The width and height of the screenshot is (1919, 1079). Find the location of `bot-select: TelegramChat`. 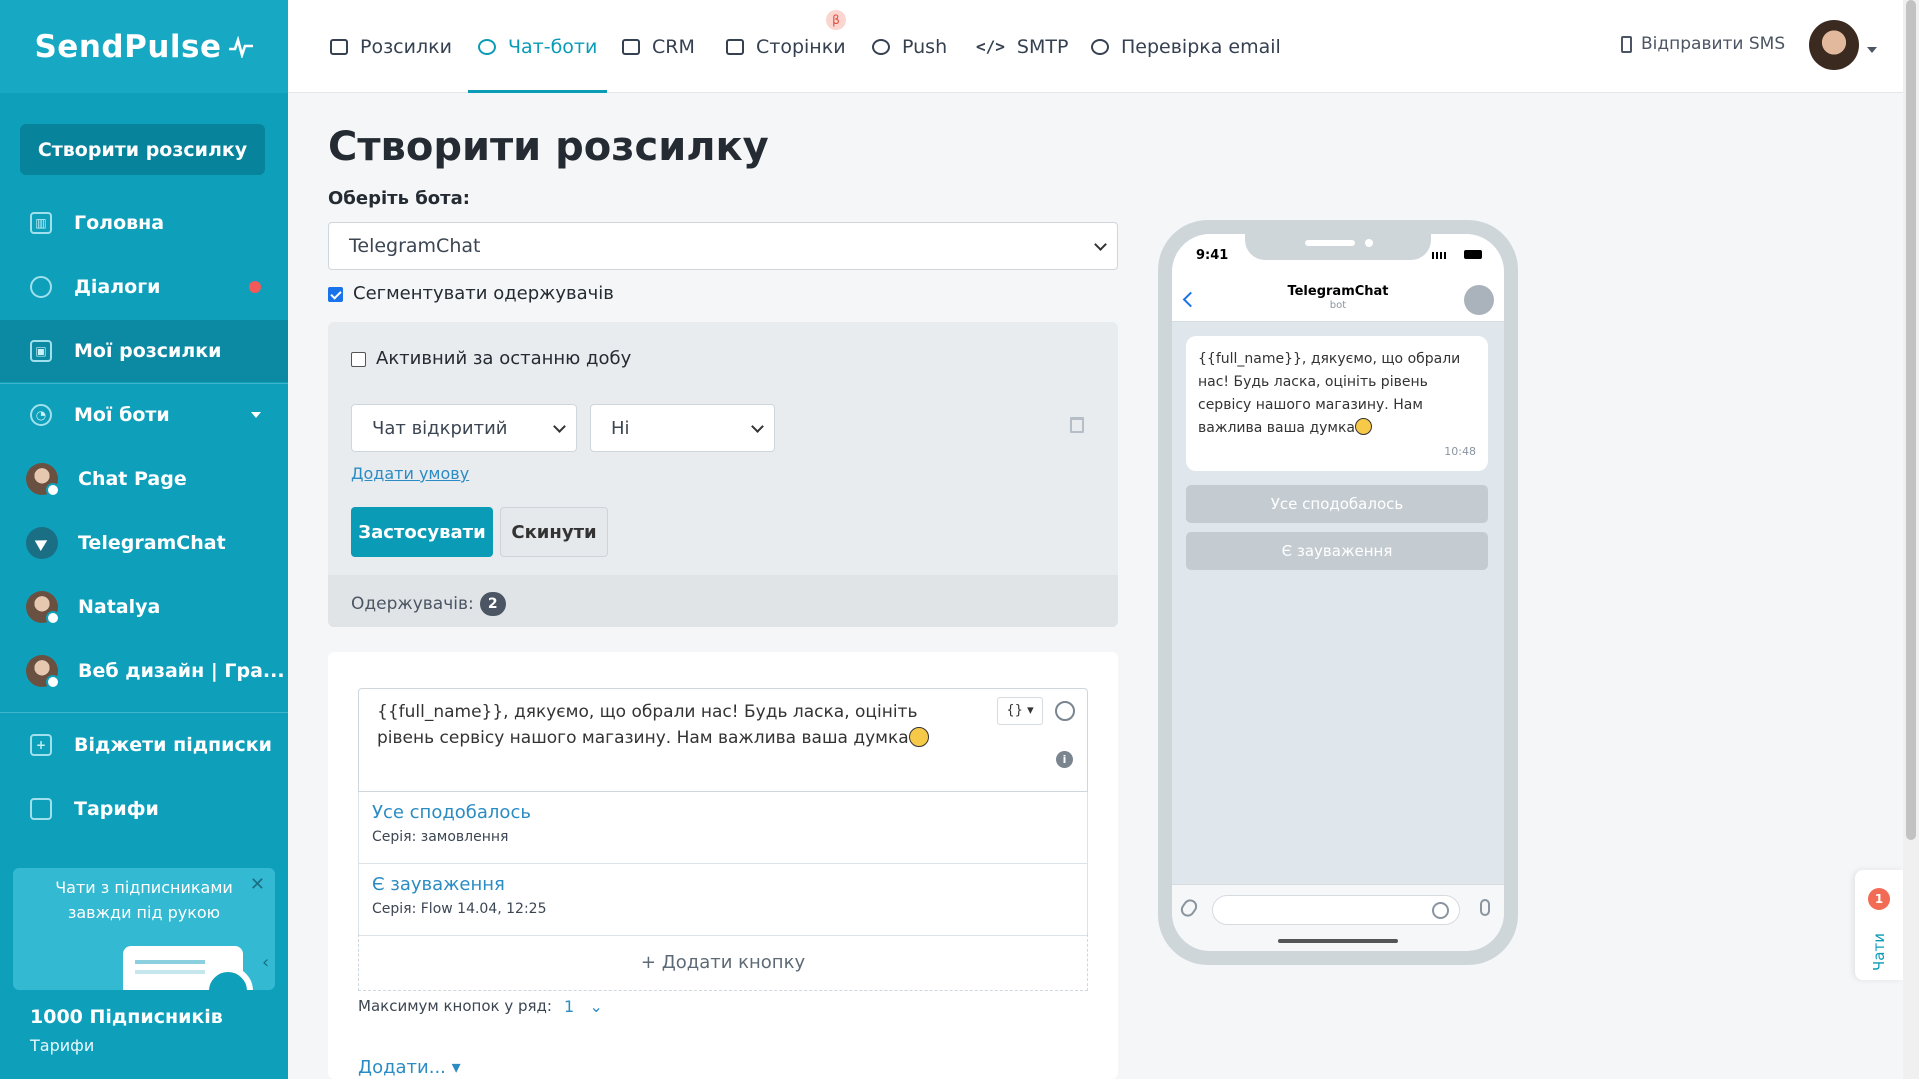

bot-select: TelegramChat is located at coordinates (723, 246).